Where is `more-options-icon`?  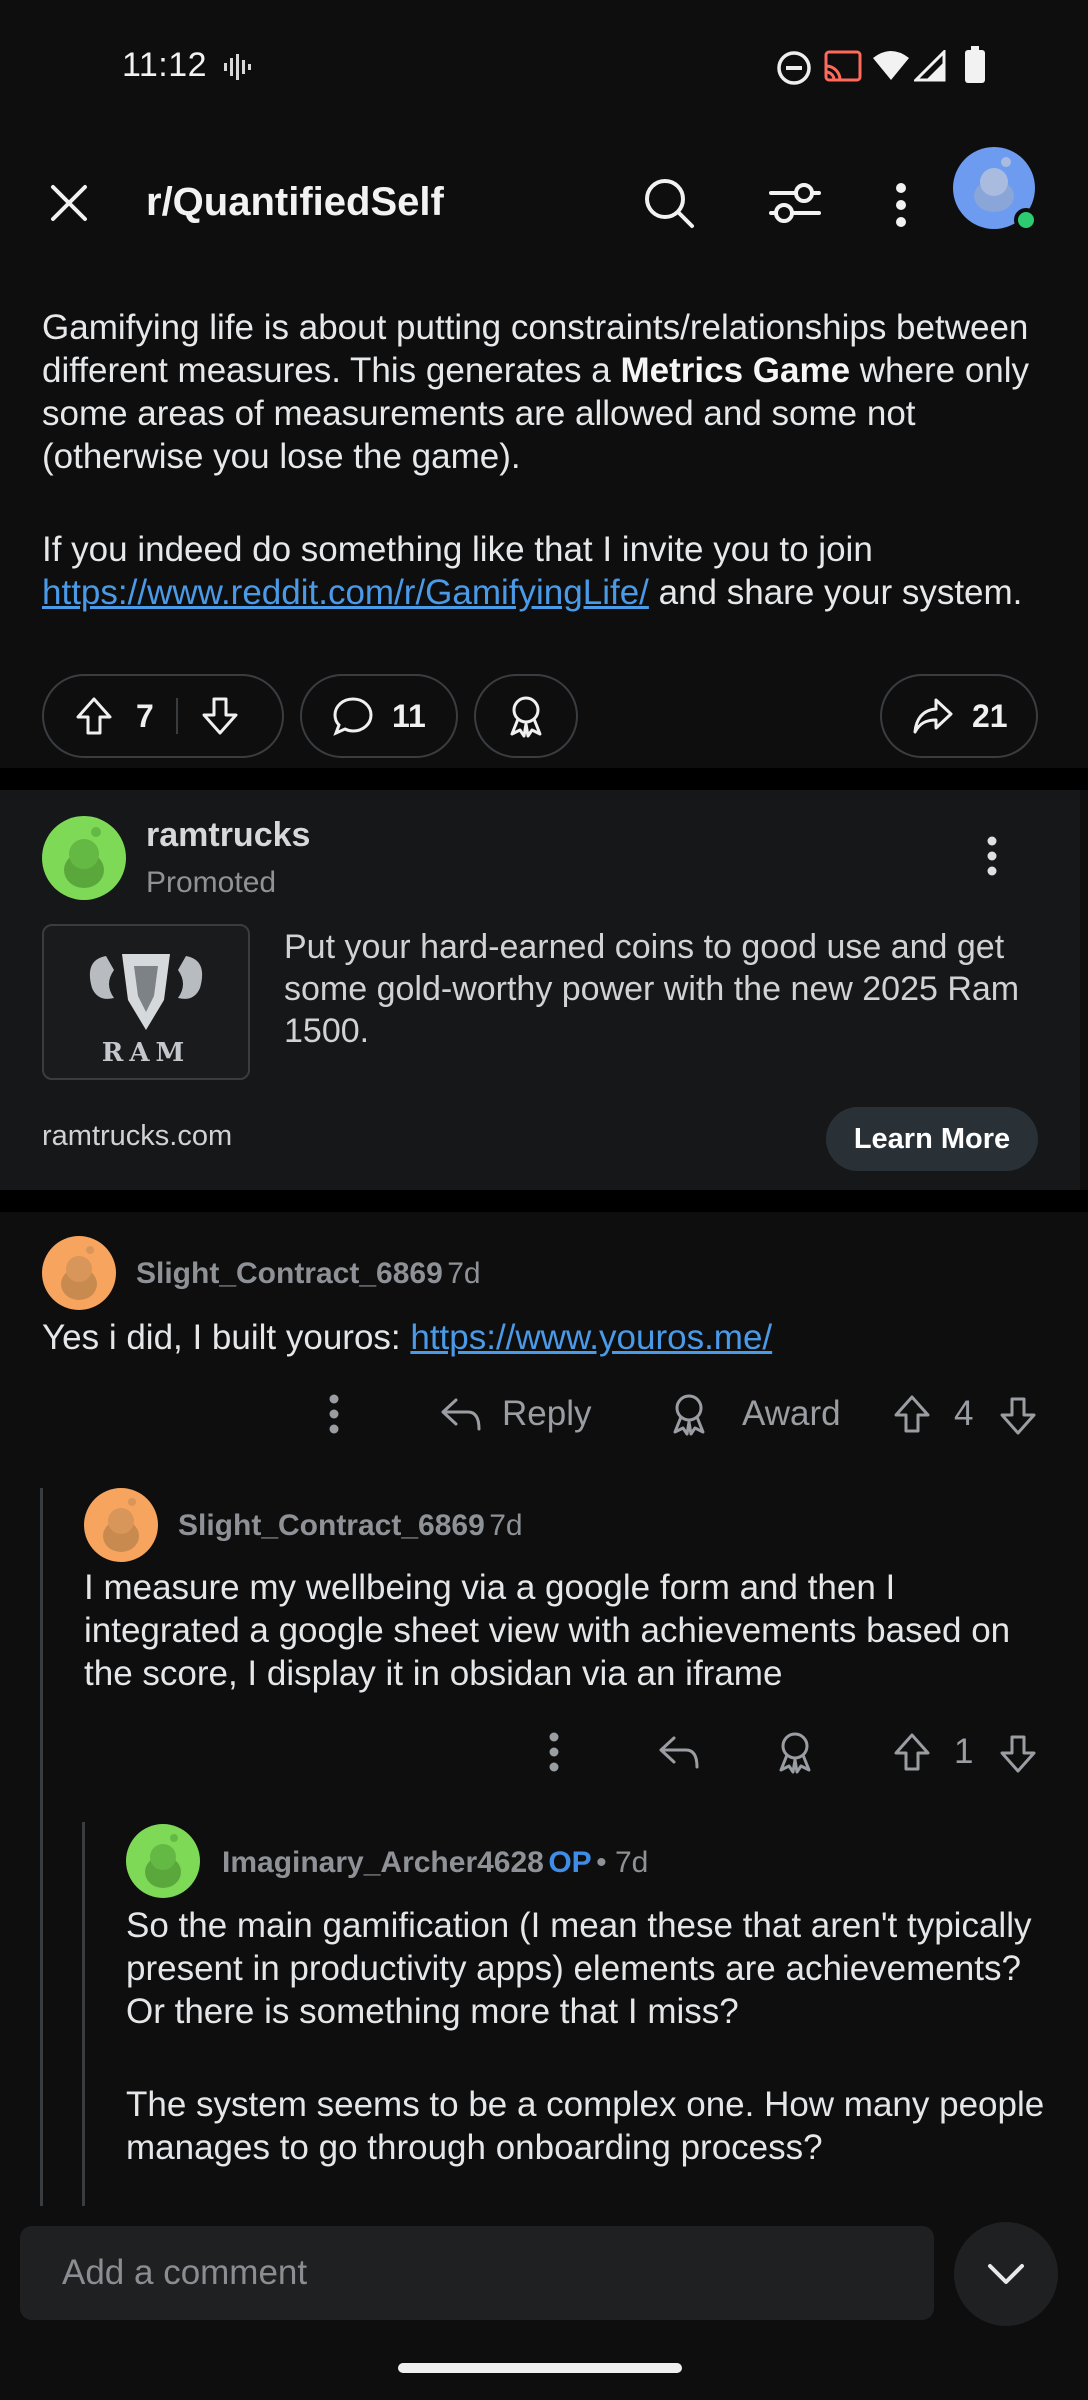 more-options-icon is located at coordinates (901, 205).